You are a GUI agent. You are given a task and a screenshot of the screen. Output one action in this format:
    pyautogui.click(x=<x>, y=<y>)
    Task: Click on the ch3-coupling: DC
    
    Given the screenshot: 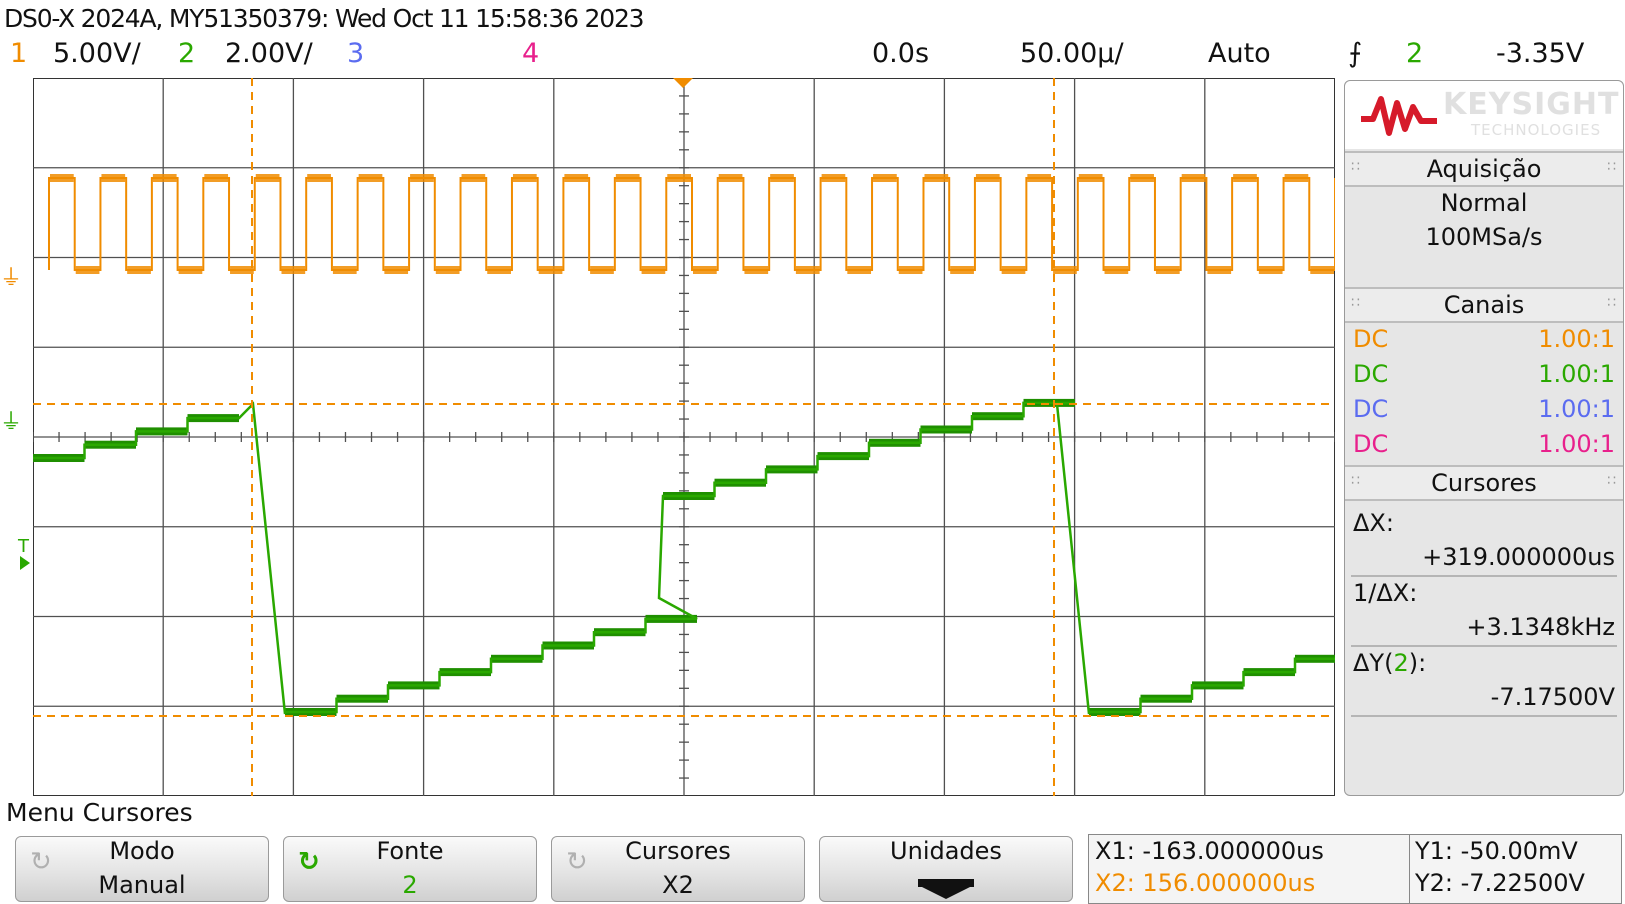 What is the action you would take?
    pyautogui.click(x=1371, y=409)
    